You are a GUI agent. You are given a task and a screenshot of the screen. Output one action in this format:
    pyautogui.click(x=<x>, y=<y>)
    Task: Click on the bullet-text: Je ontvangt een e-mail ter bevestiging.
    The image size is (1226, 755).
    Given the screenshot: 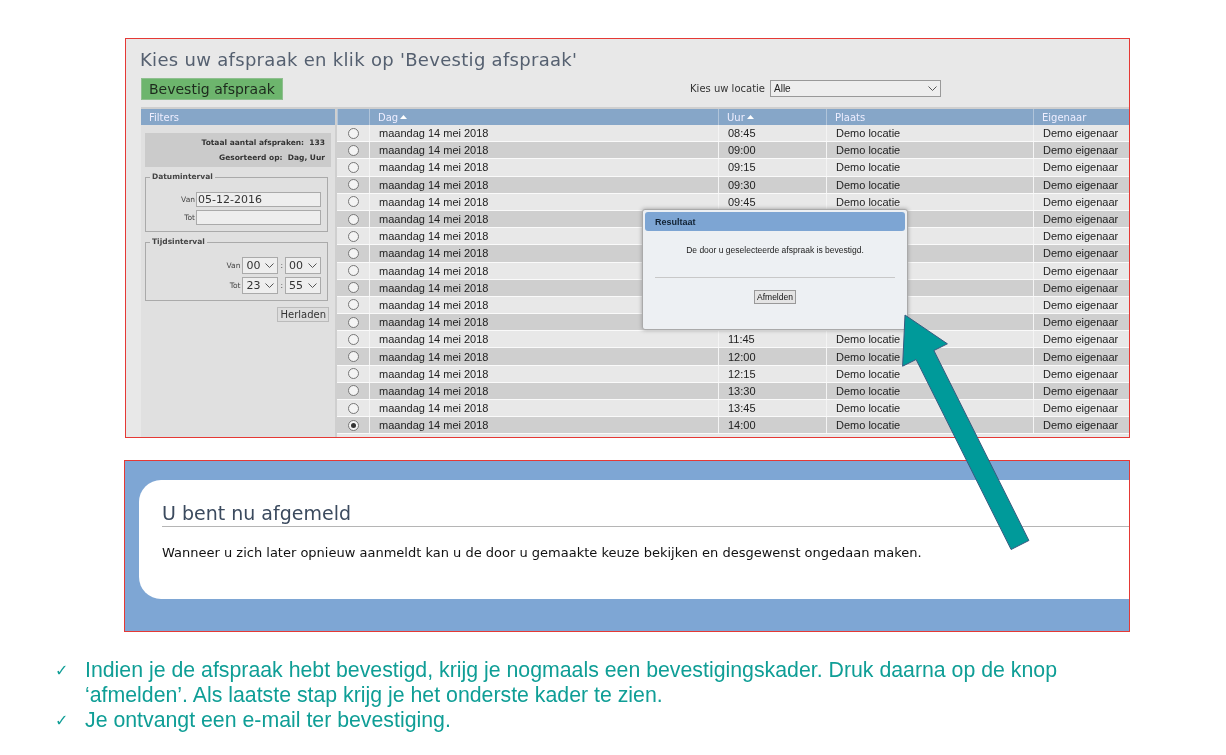 What is the action you would take?
    pyautogui.click(x=268, y=720)
    